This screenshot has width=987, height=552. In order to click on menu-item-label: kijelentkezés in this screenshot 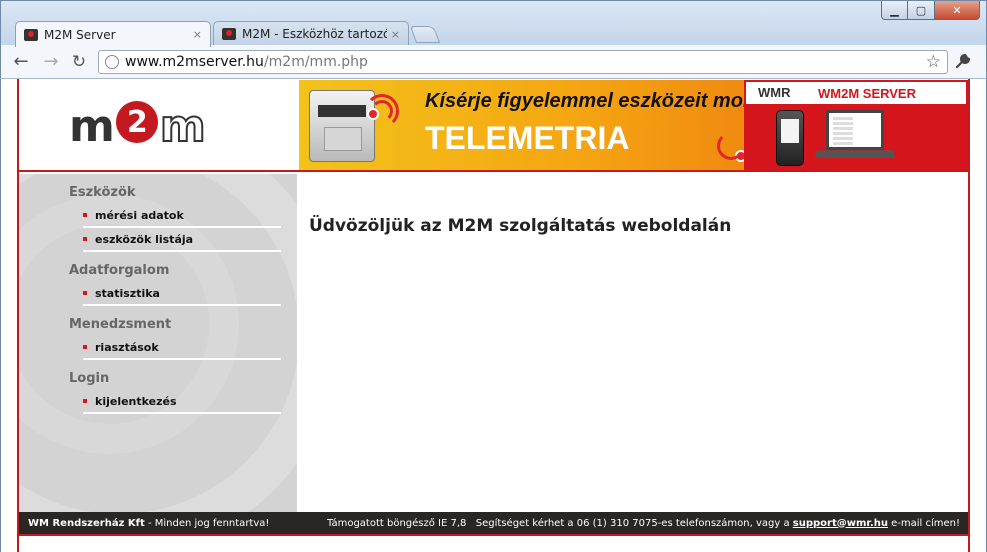, I will do `click(136, 401)`.